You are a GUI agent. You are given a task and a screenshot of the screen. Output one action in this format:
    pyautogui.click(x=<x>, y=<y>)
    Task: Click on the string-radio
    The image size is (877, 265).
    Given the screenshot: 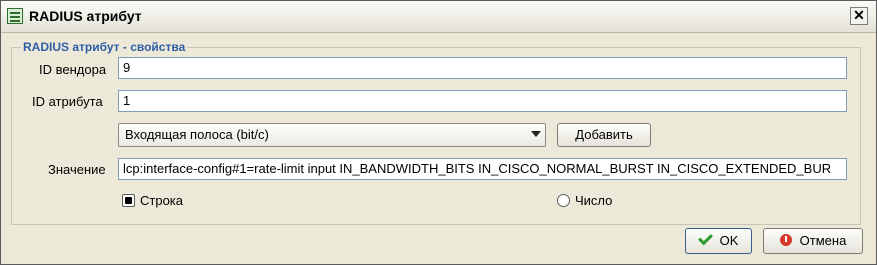 What is the action you would take?
    pyautogui.click(x=128, y=200)
    